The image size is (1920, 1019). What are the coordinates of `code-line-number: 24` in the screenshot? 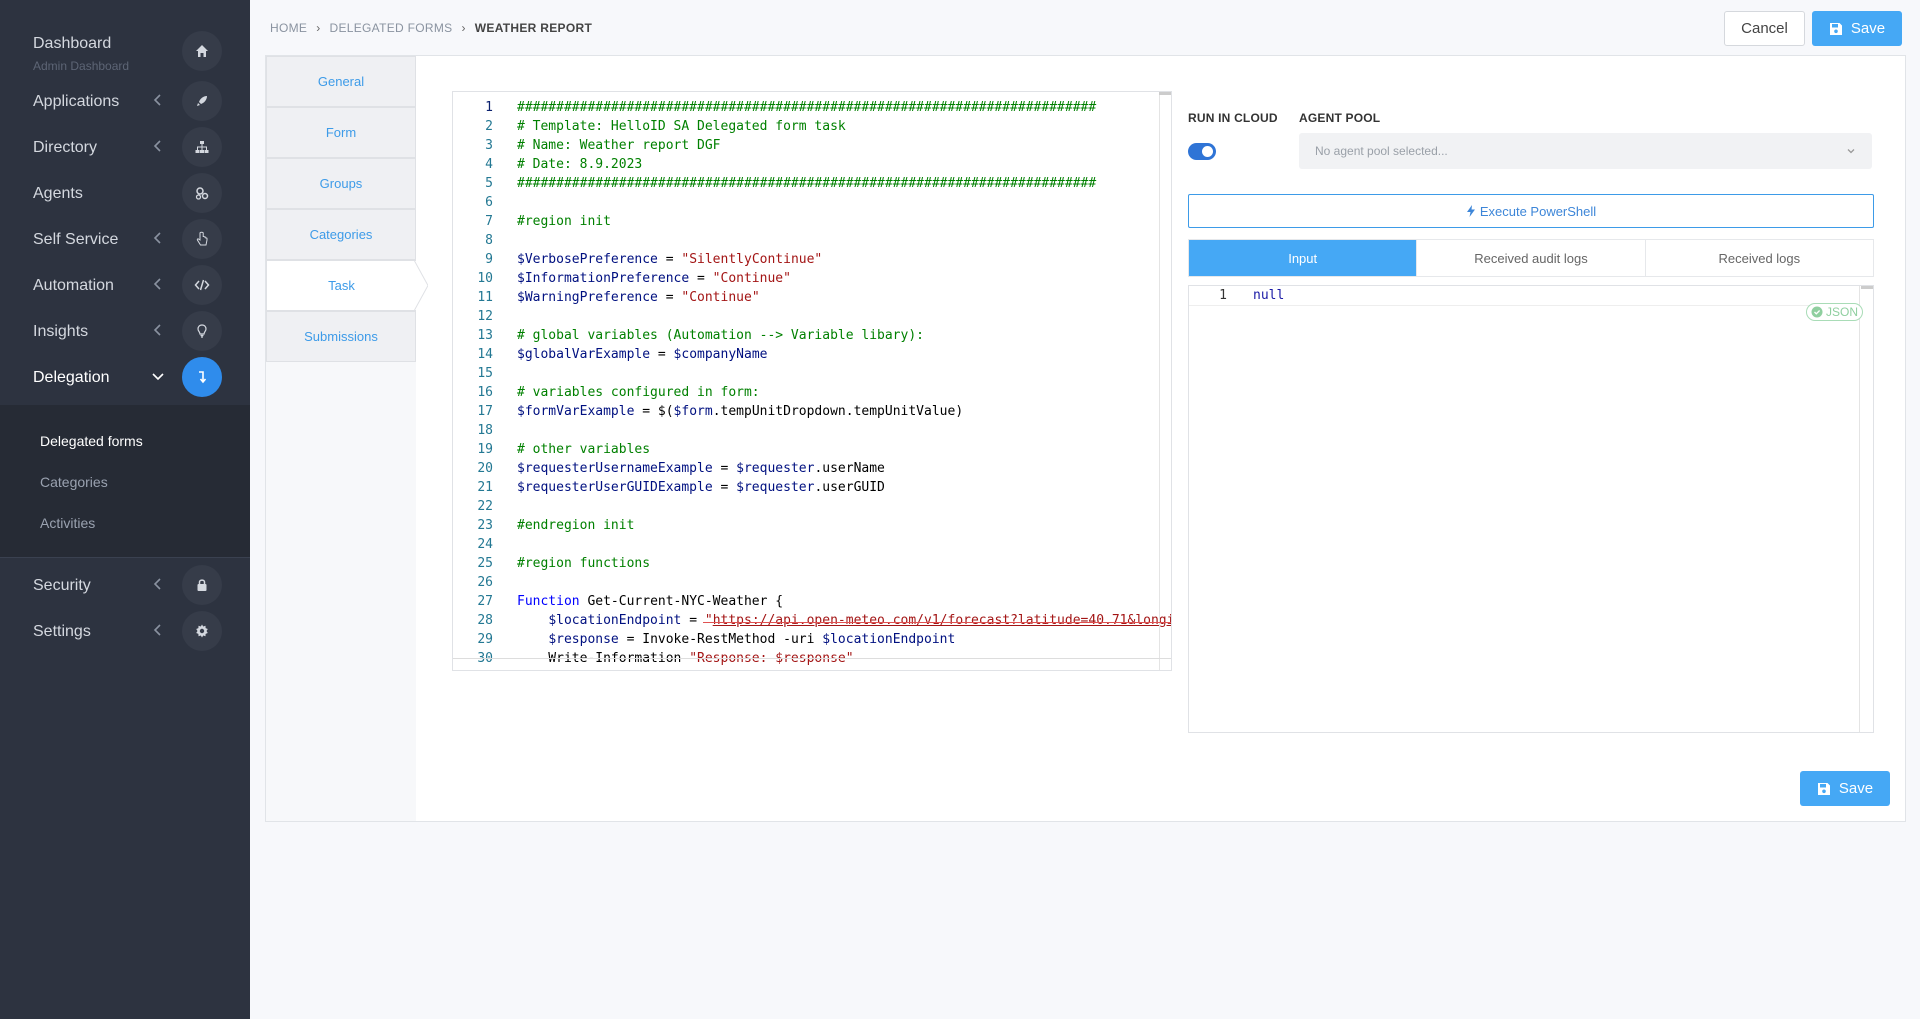 It's located at (485, 544).